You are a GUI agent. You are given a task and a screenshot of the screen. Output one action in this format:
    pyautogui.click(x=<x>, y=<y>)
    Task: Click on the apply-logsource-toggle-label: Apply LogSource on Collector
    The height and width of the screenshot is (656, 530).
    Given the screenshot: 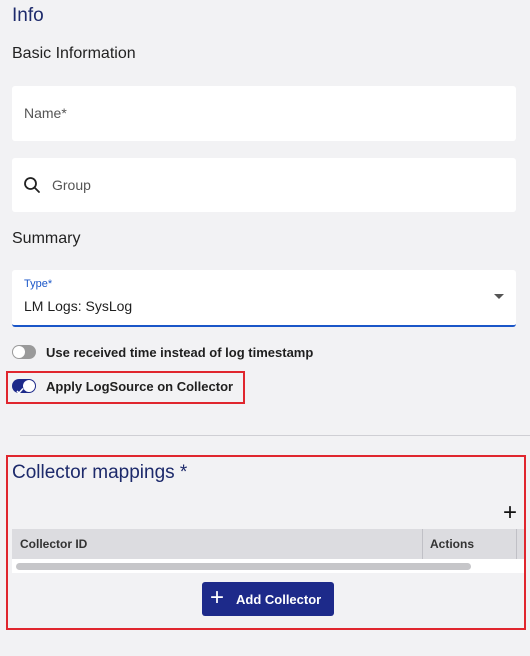 What is the action you would take?
    pyautogui.click(x=140, y=386)
    